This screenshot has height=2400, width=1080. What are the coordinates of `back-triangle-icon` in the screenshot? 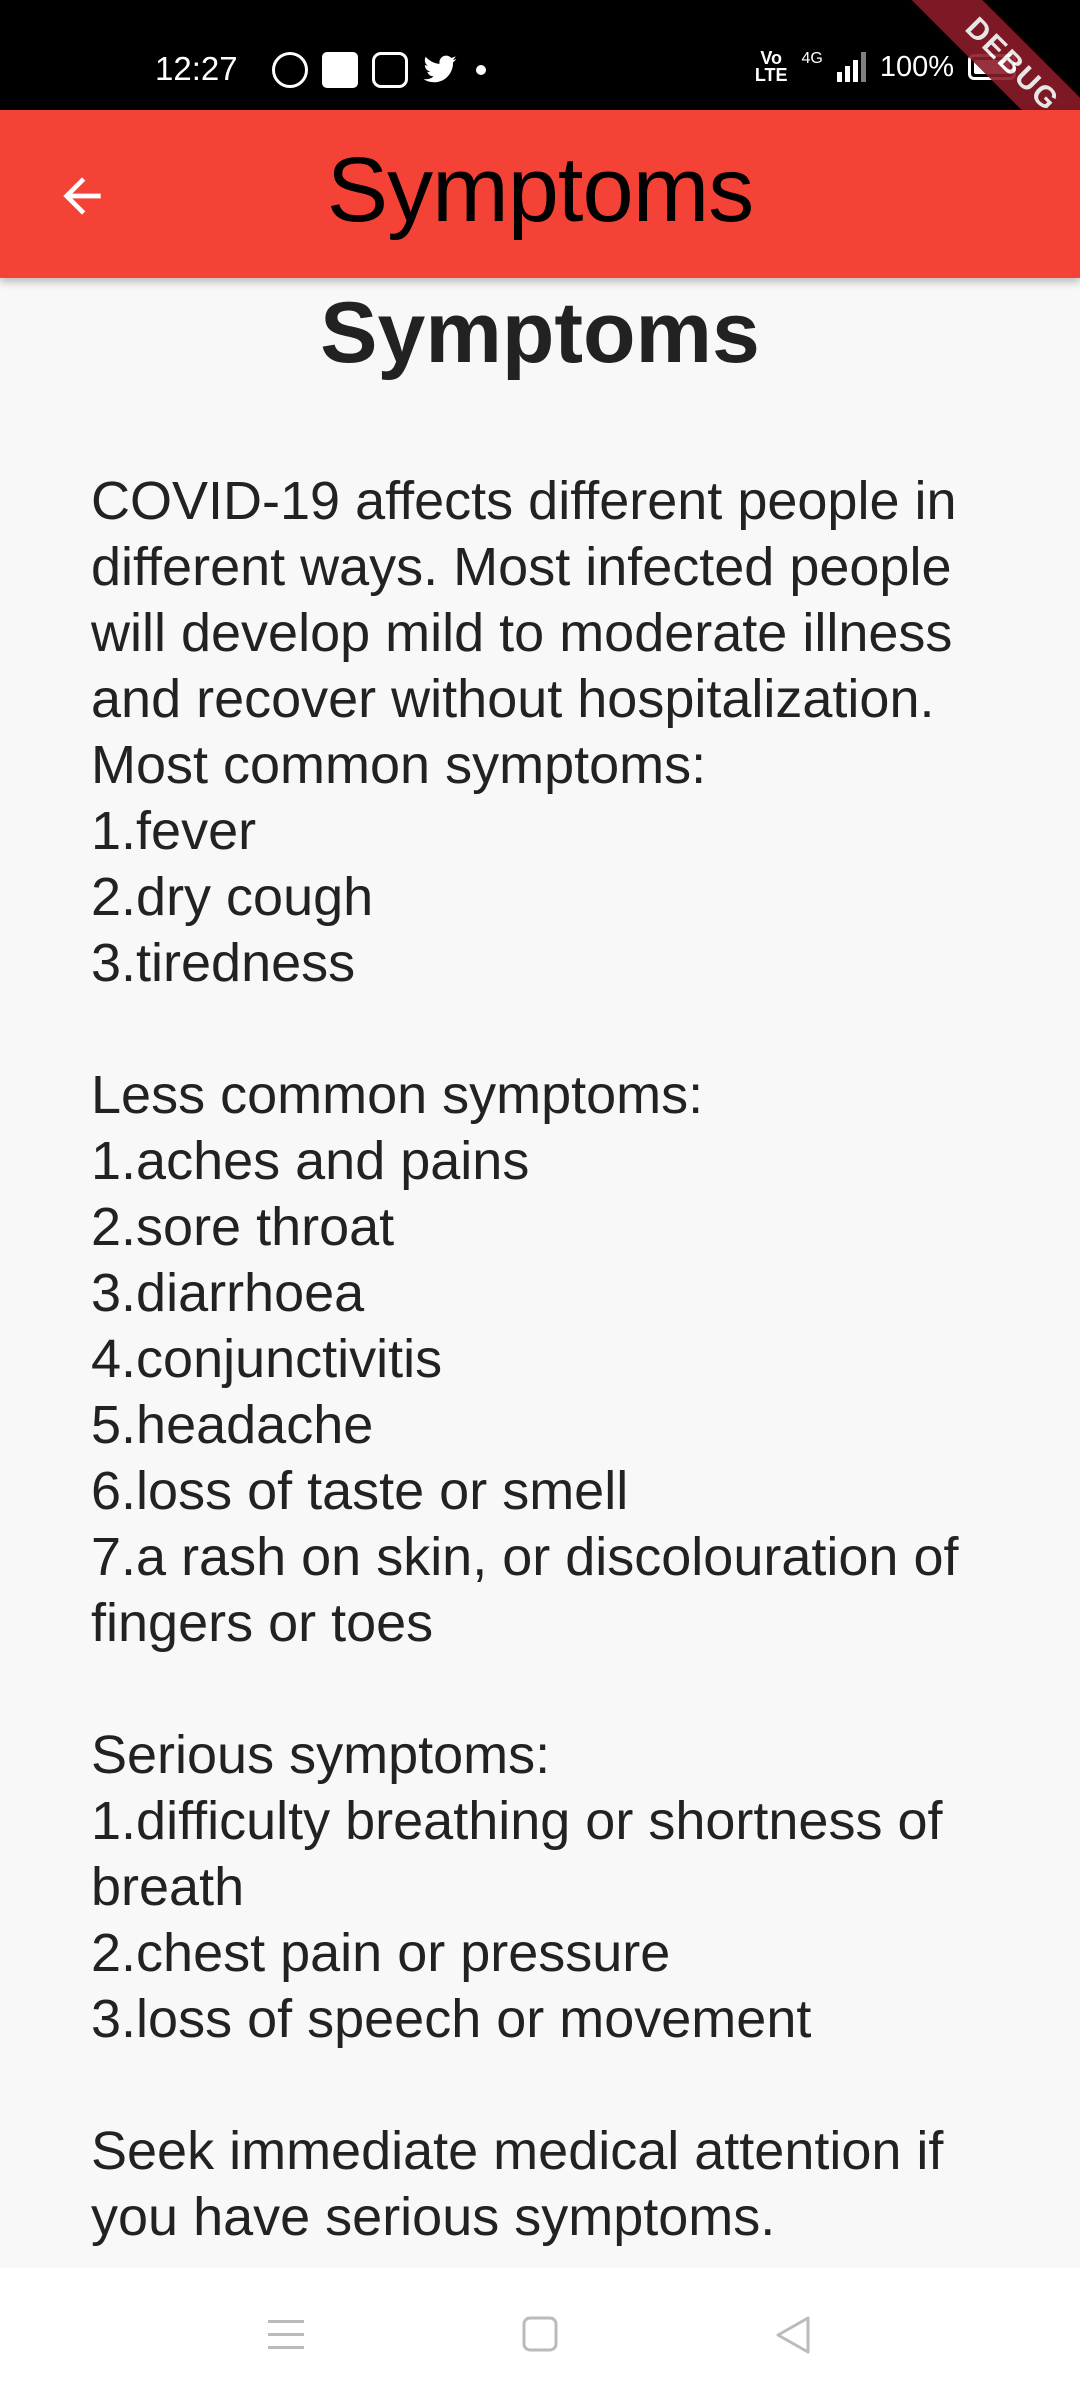 It's located at (793, 2335).